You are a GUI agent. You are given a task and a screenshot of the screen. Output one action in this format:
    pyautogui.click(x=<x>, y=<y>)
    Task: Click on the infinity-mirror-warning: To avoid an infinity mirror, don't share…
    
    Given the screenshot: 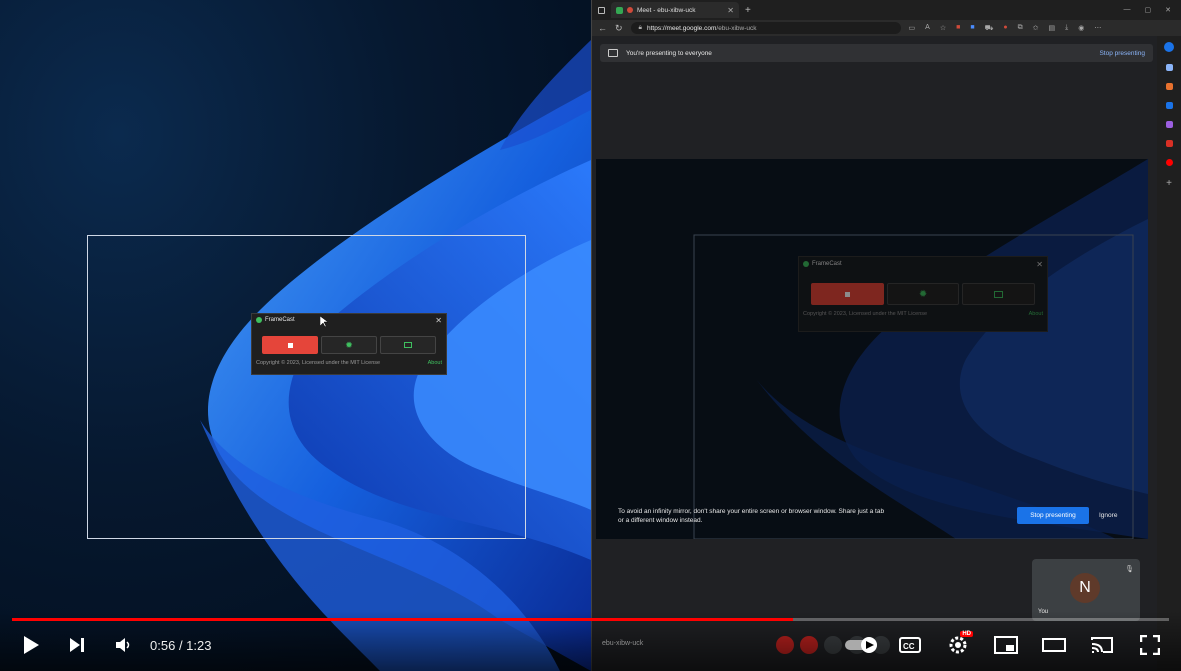 What is the action you would take?
    pyautogui.click(x=751, y=516)
    